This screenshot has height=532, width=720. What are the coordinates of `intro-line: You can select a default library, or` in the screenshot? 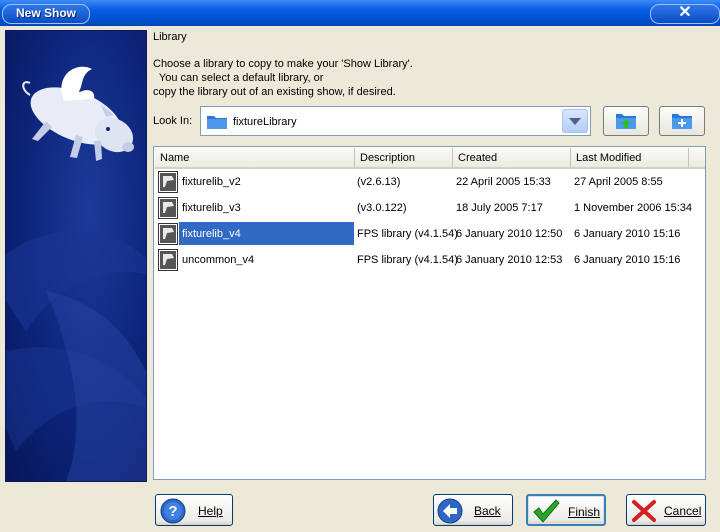 It's located at (238, 78).